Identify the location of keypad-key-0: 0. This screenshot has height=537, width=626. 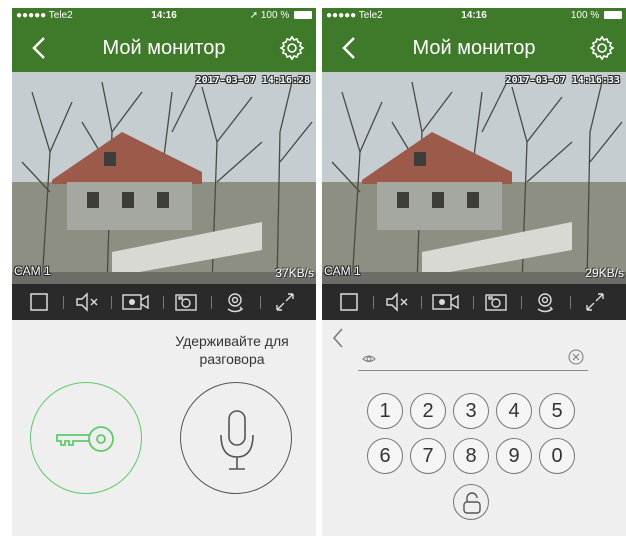
(557, 456).